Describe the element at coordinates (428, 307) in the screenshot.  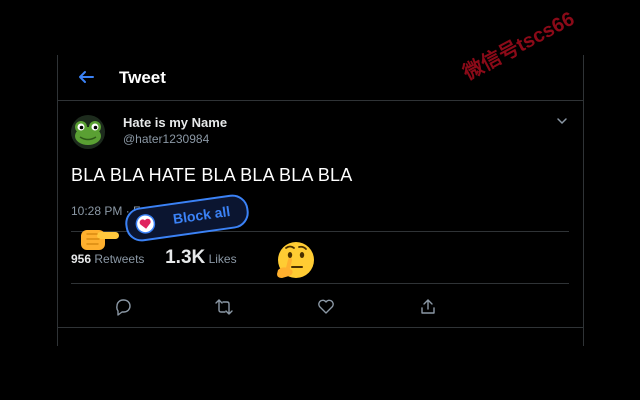
I see `share-icon` at that location.